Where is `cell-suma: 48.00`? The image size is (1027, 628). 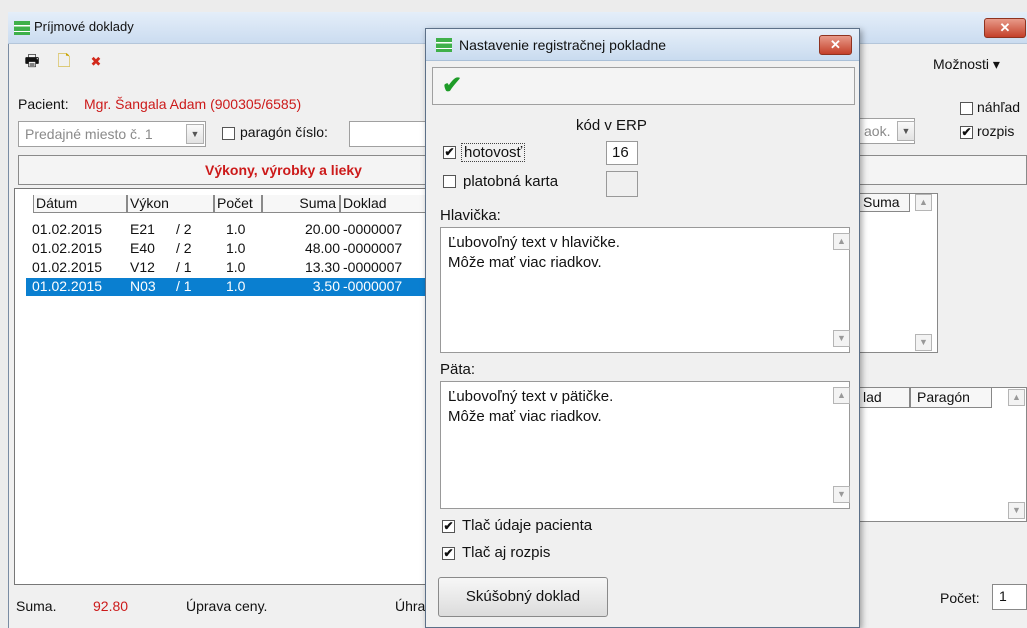
cell-suma: 48.00 is located at coordinates (322, 248).